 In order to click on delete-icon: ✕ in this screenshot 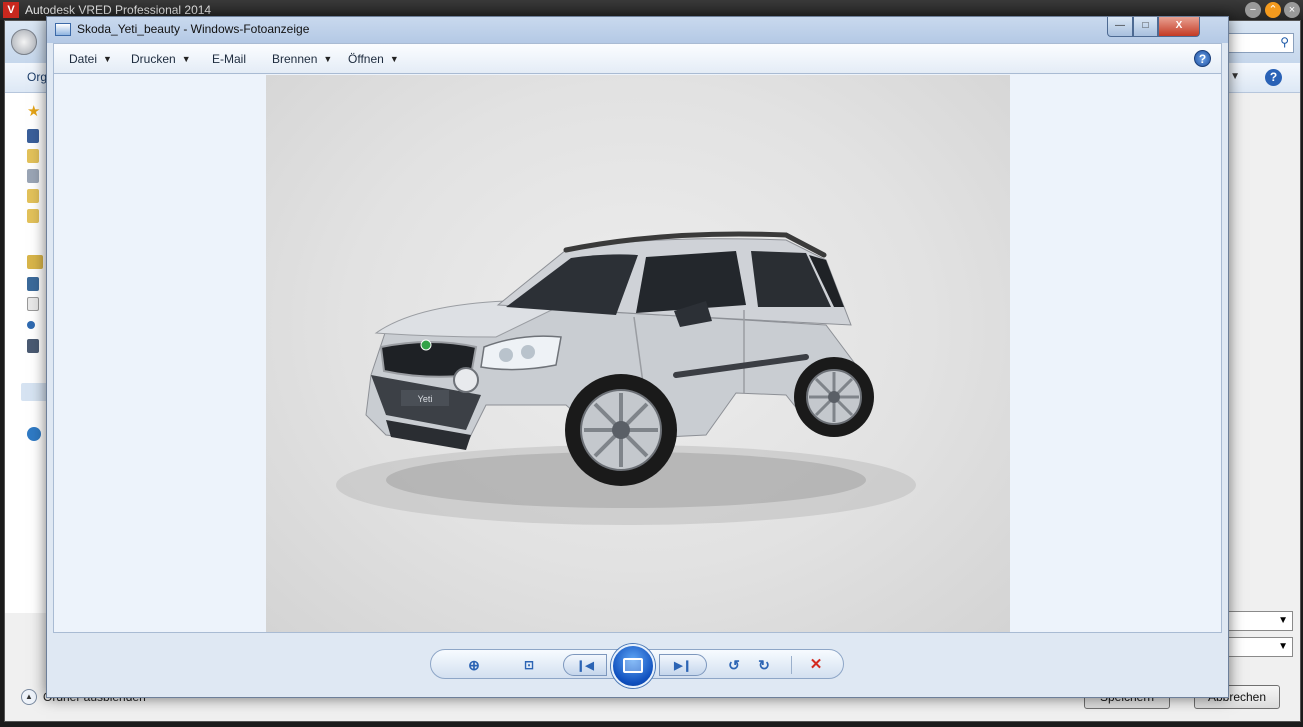, I will do `click(816, 665)`.